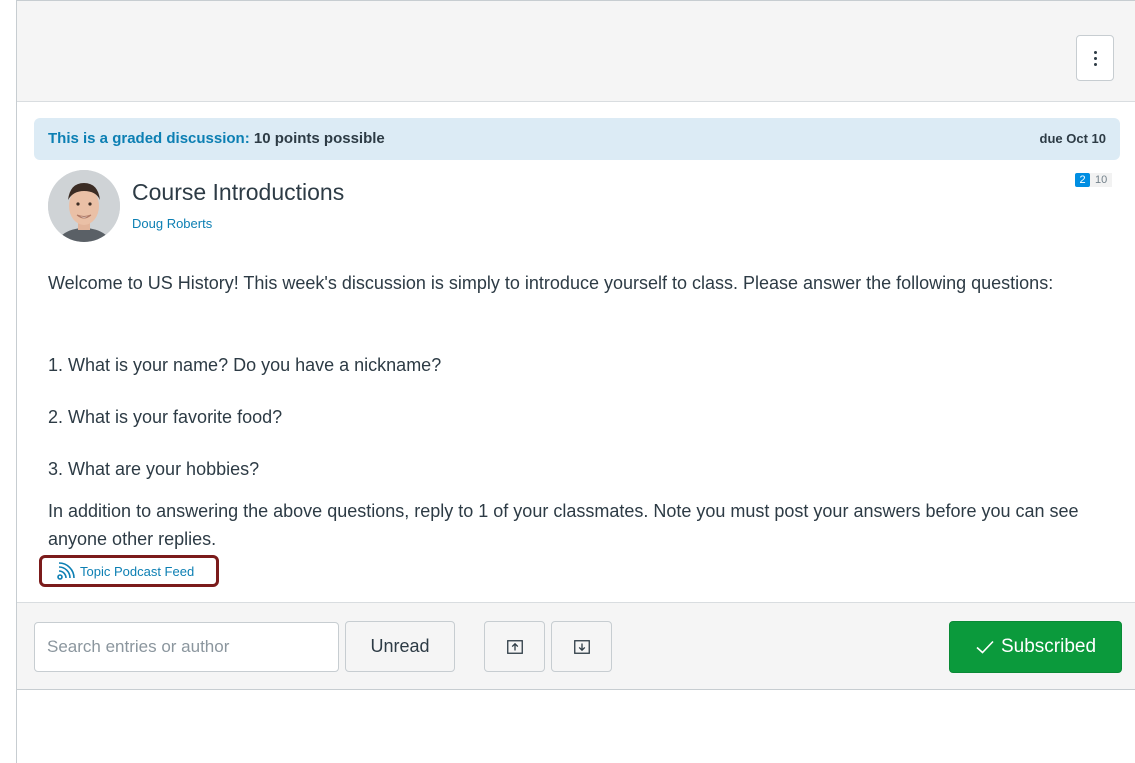 Image resolution: width=1135 pixels, height=763 pixels. What do you see at coordinates (172, 223) in the screenshot?
I see `author-name-link: Doug Roberts` at bounding box center [172, 223].